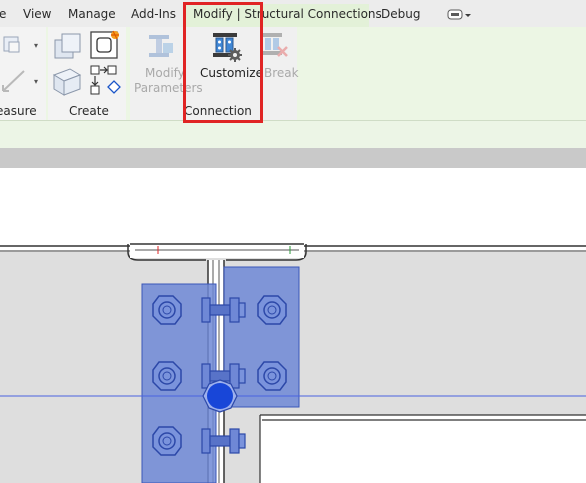  I want to click on break-icon, so click(275, 46).